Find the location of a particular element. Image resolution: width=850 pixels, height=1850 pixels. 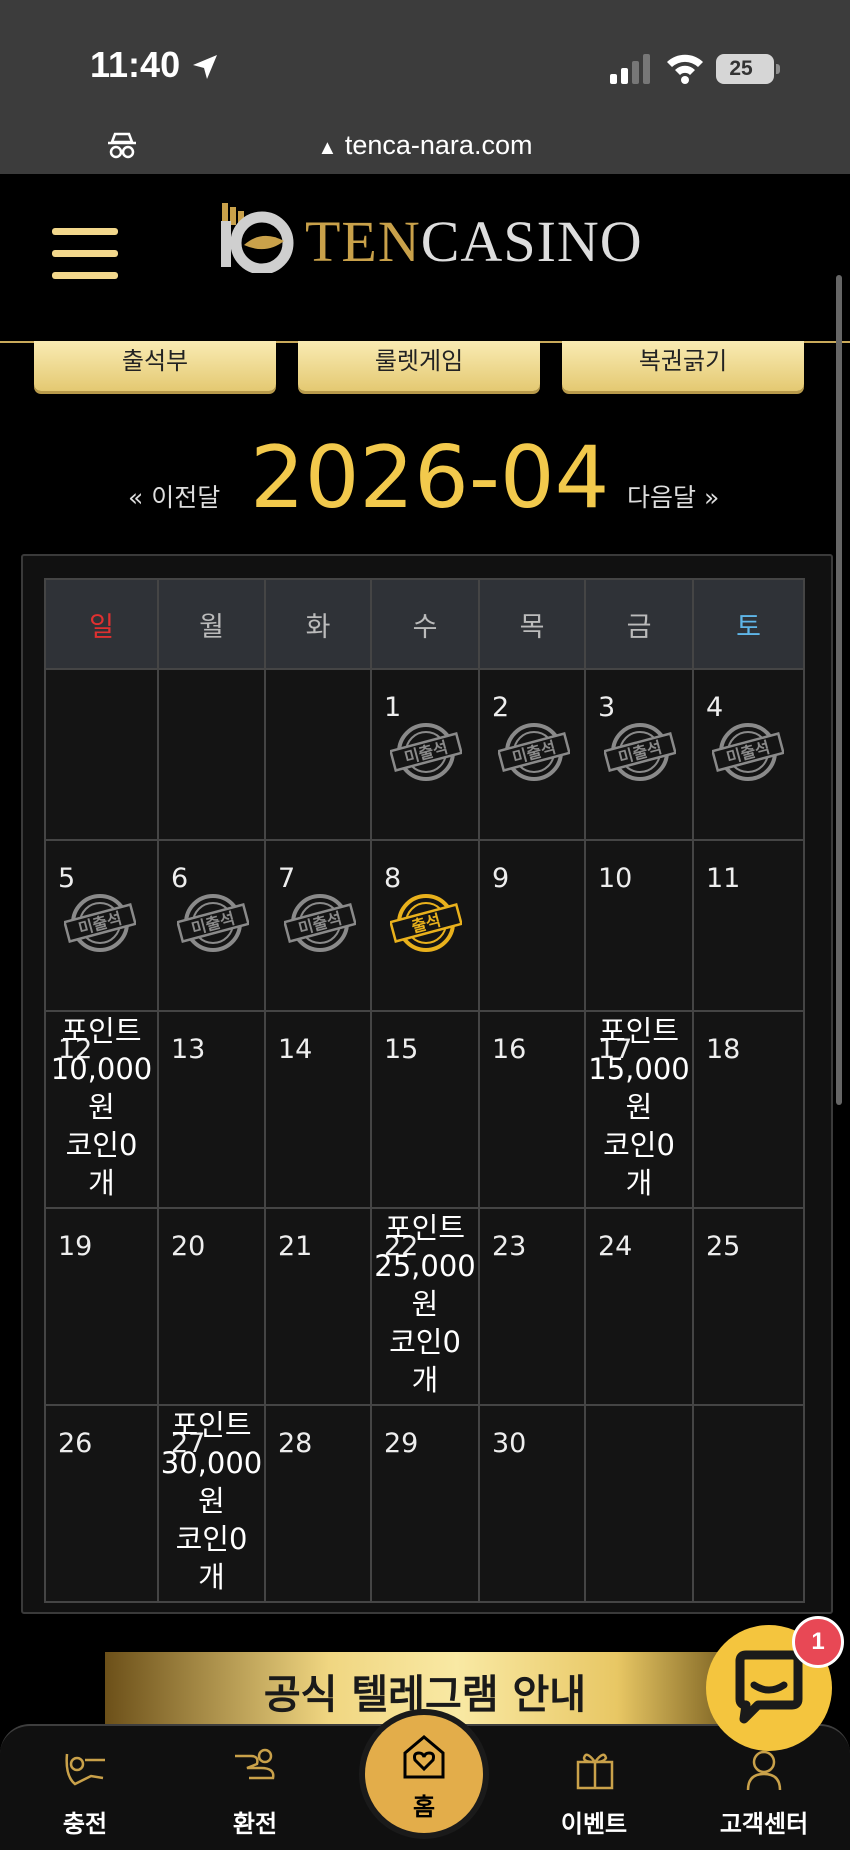

location-arrow-icon is located at coordinates (205, 67).